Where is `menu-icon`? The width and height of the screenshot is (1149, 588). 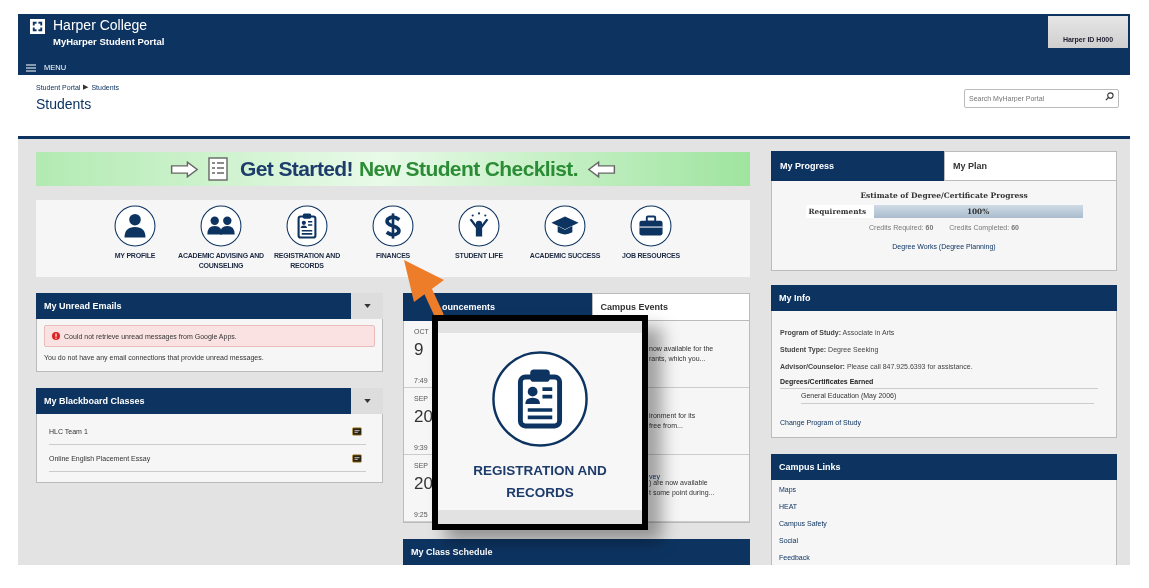
menu-icon is located at coordinates (31, 67).